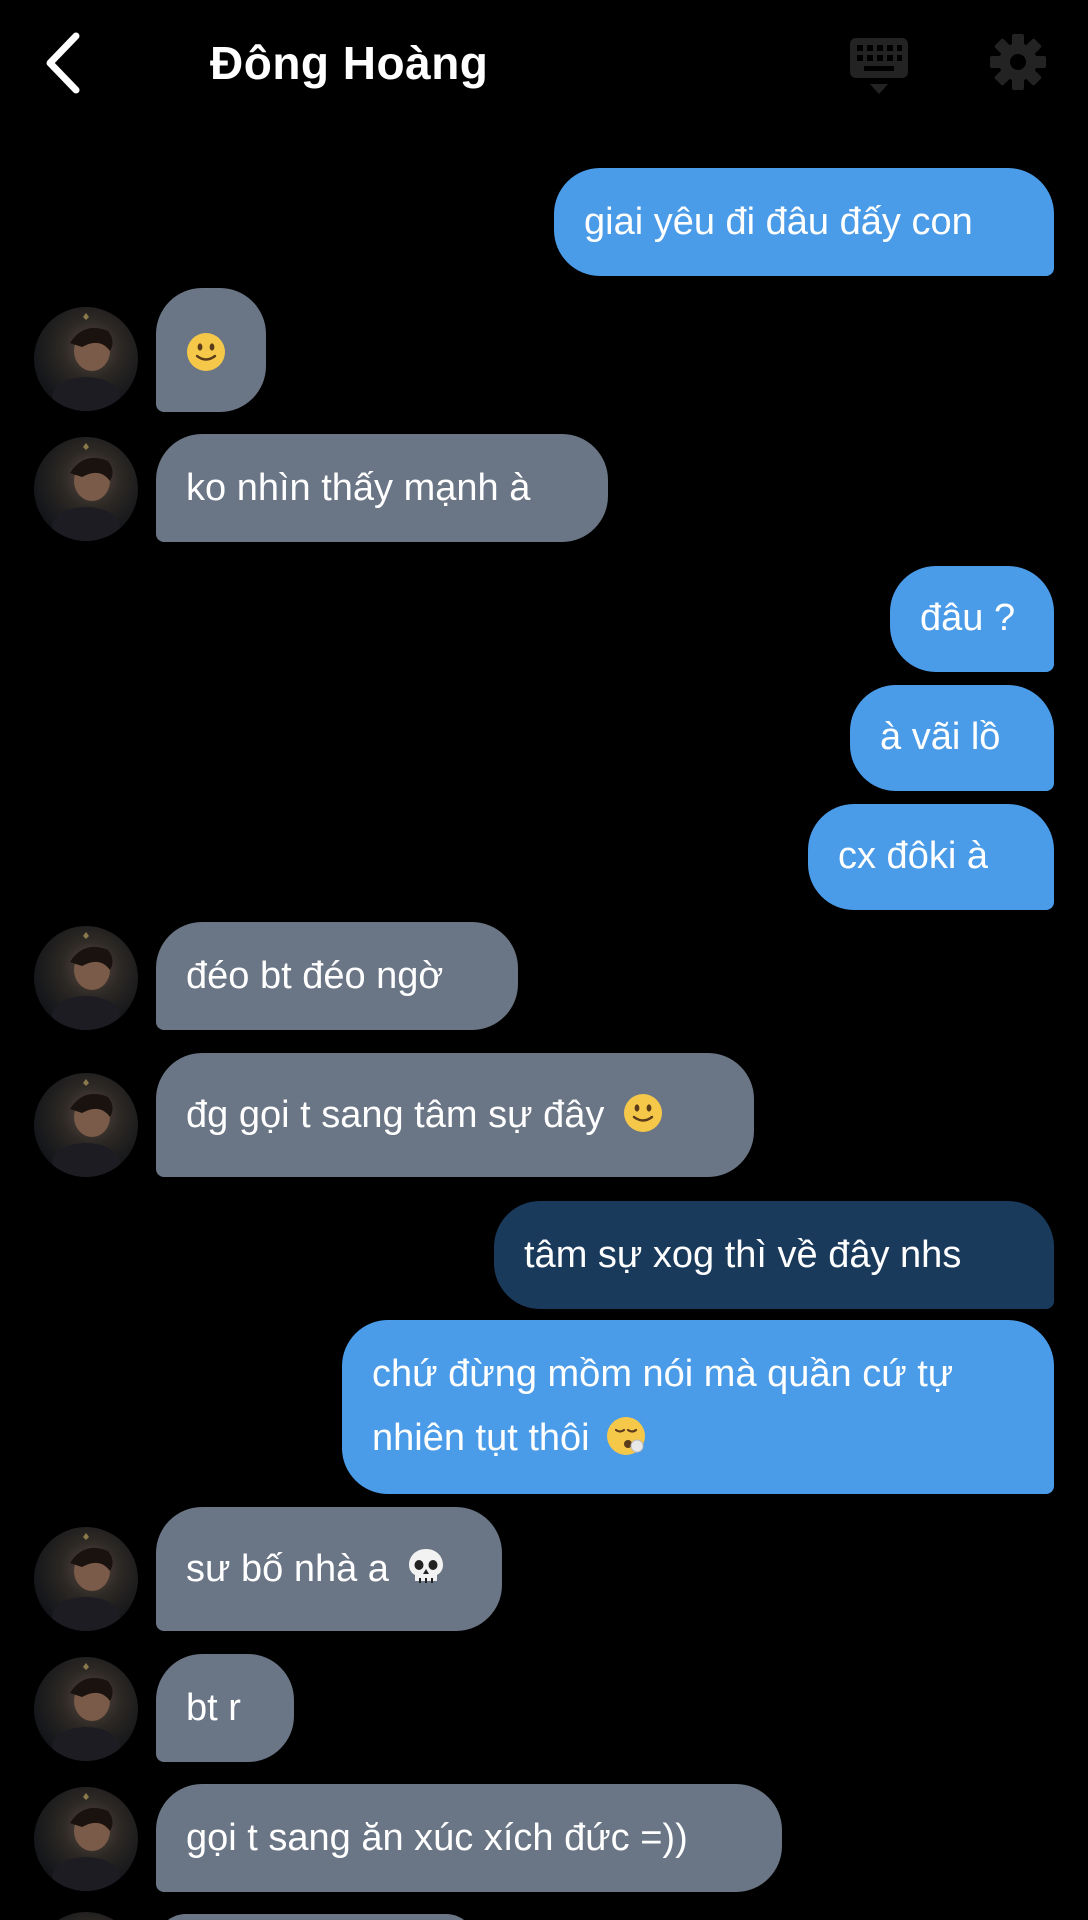  I want to click on message-text: tâm sự xog thì về đây nhs, so click(743, 1255).